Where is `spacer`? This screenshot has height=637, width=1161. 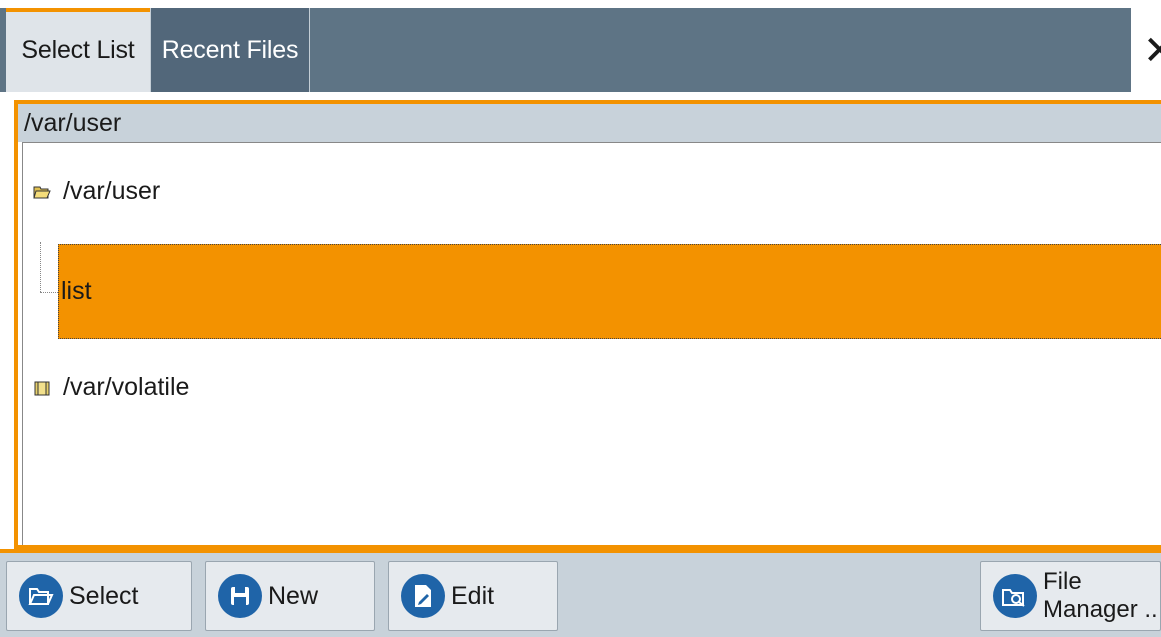 spacer is located at coordinates (580, 96).